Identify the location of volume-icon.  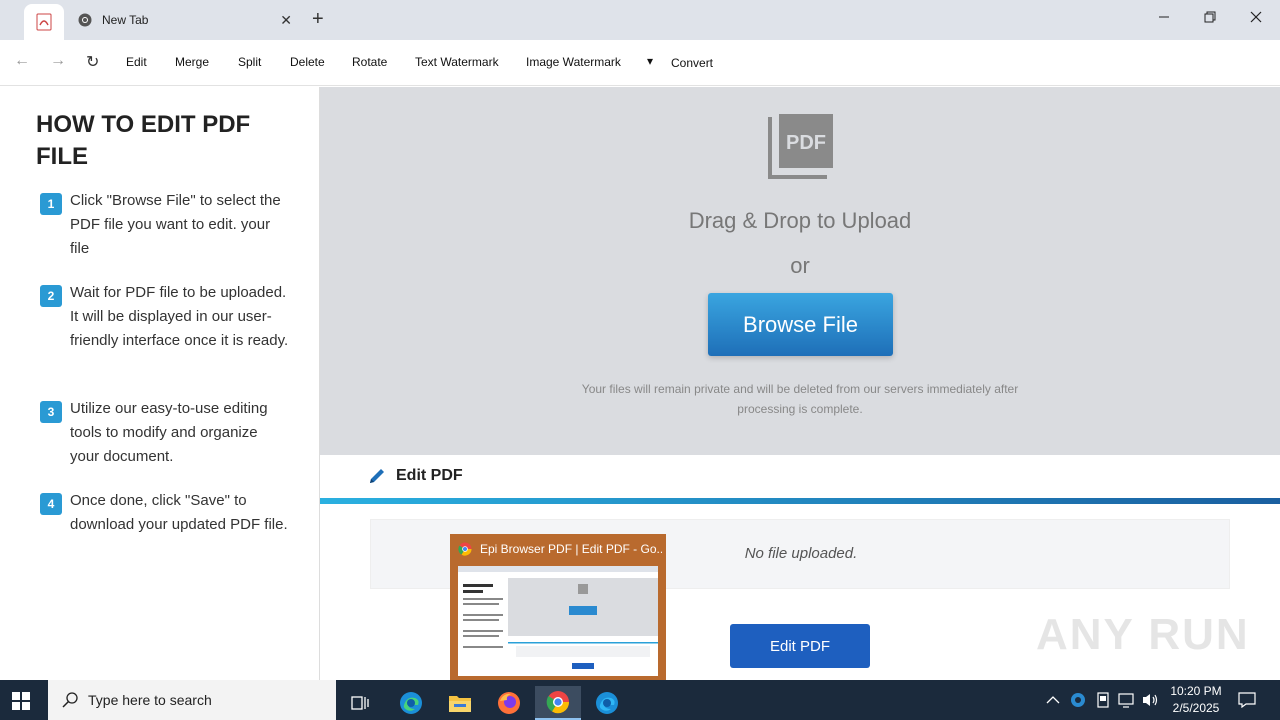
(1150, 700).